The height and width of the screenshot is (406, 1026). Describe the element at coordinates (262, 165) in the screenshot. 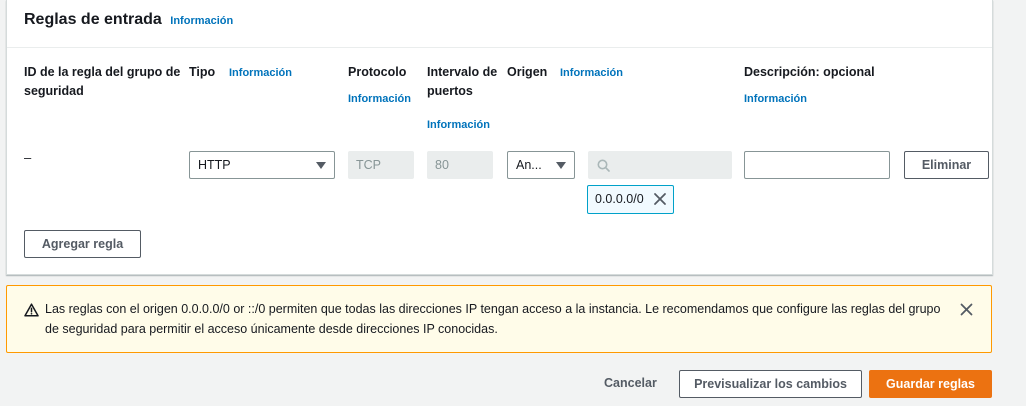

I see `type-select: HTTP` at that location.